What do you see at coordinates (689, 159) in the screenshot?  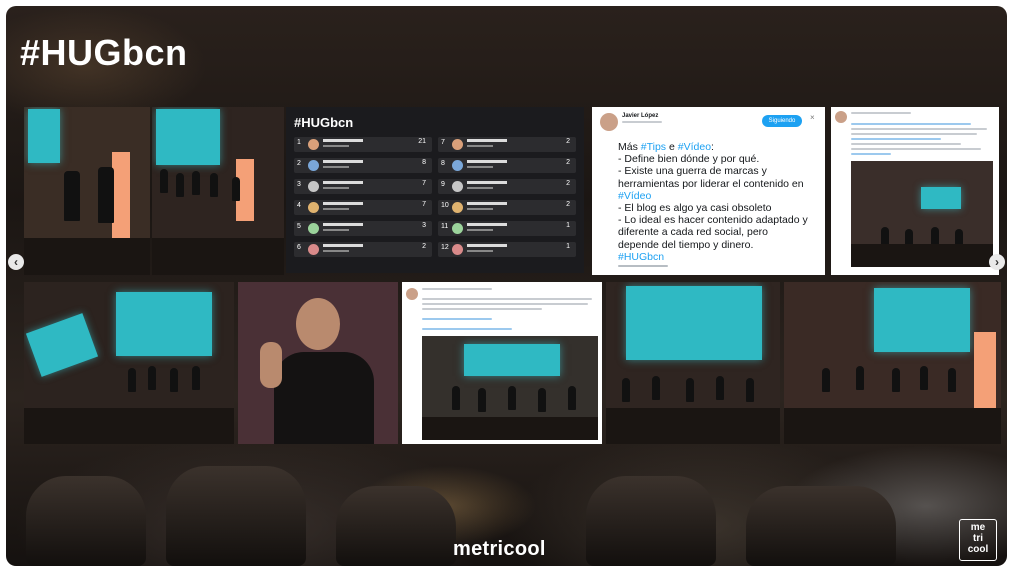 I see `tweet-line: - Define bien dónde y por qué.` at bounding box center [689, 159].